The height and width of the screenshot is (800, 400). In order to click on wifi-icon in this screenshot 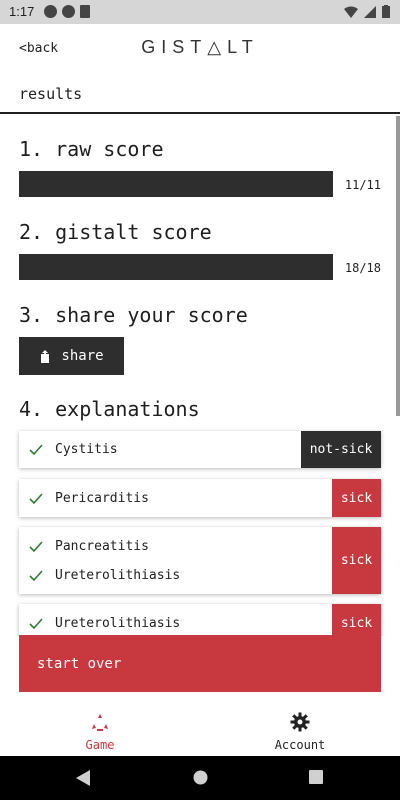, I will do `click(351, 12)`.